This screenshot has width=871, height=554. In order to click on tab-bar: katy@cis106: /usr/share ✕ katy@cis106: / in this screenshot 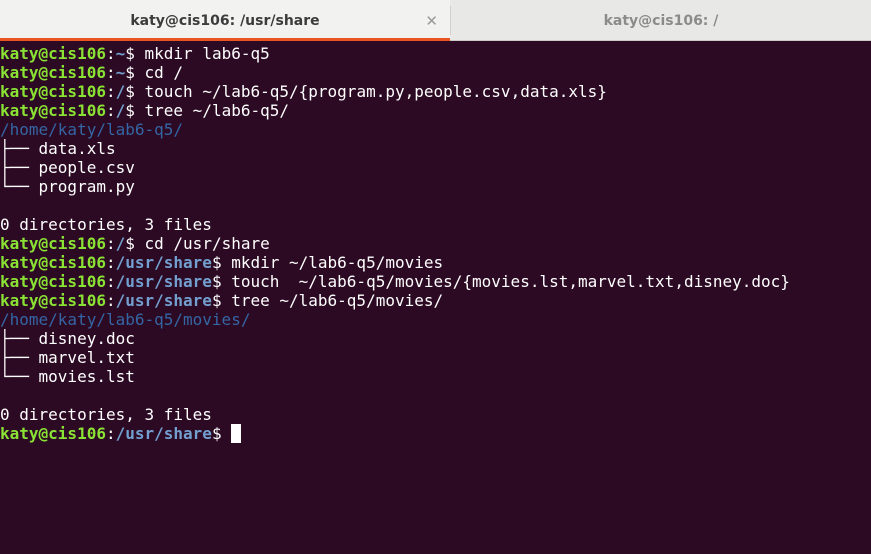, I will do `click(435, 20)`.